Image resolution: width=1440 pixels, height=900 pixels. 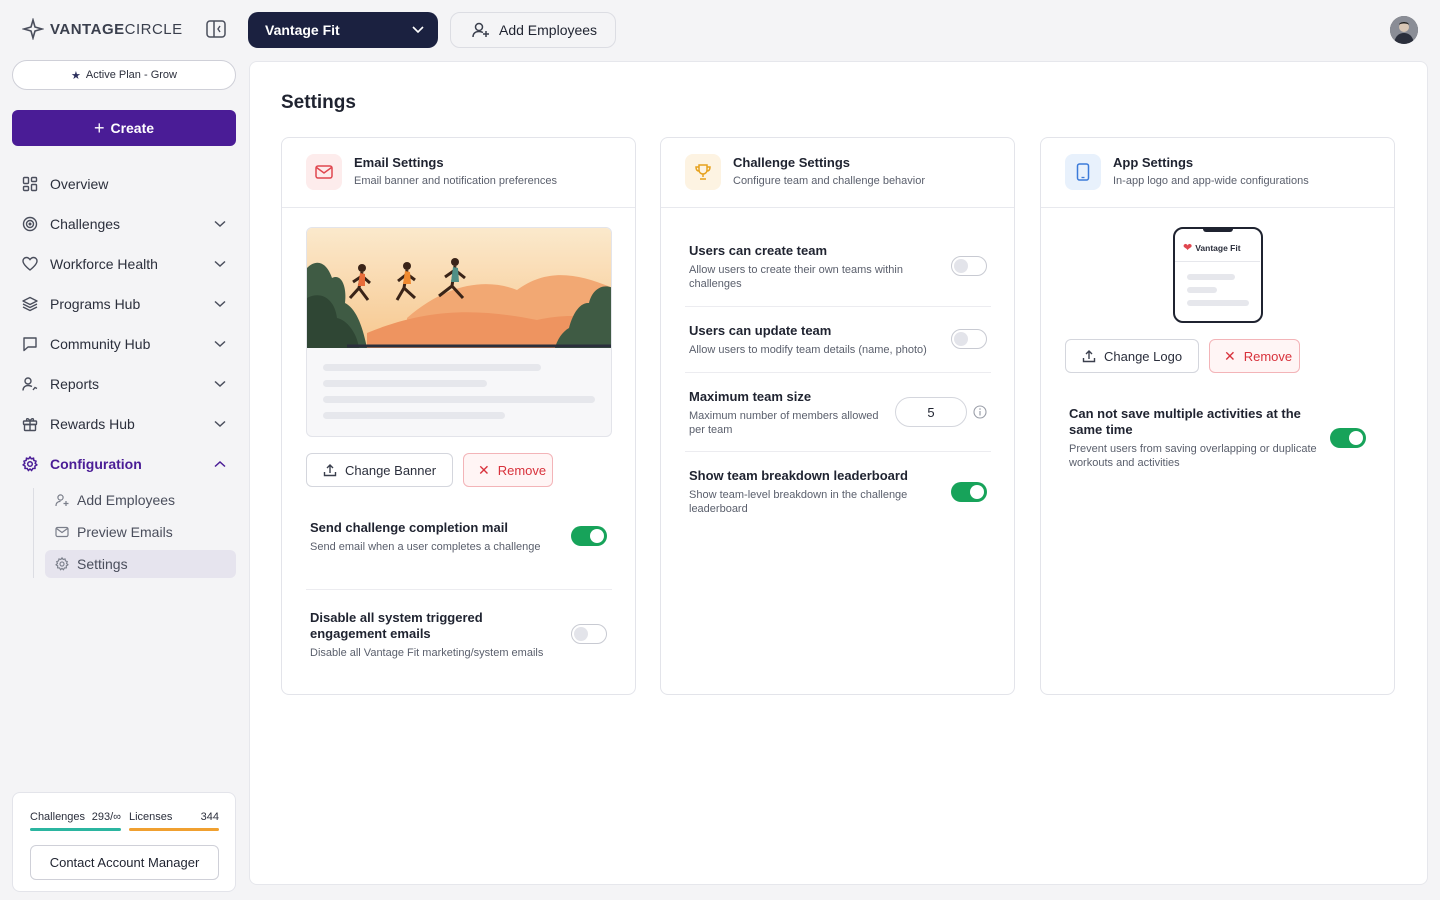 What do you see at coordinates (1083, 172) in the screenshot?
I see `phone-icon` at bounding box center [1083, 172].